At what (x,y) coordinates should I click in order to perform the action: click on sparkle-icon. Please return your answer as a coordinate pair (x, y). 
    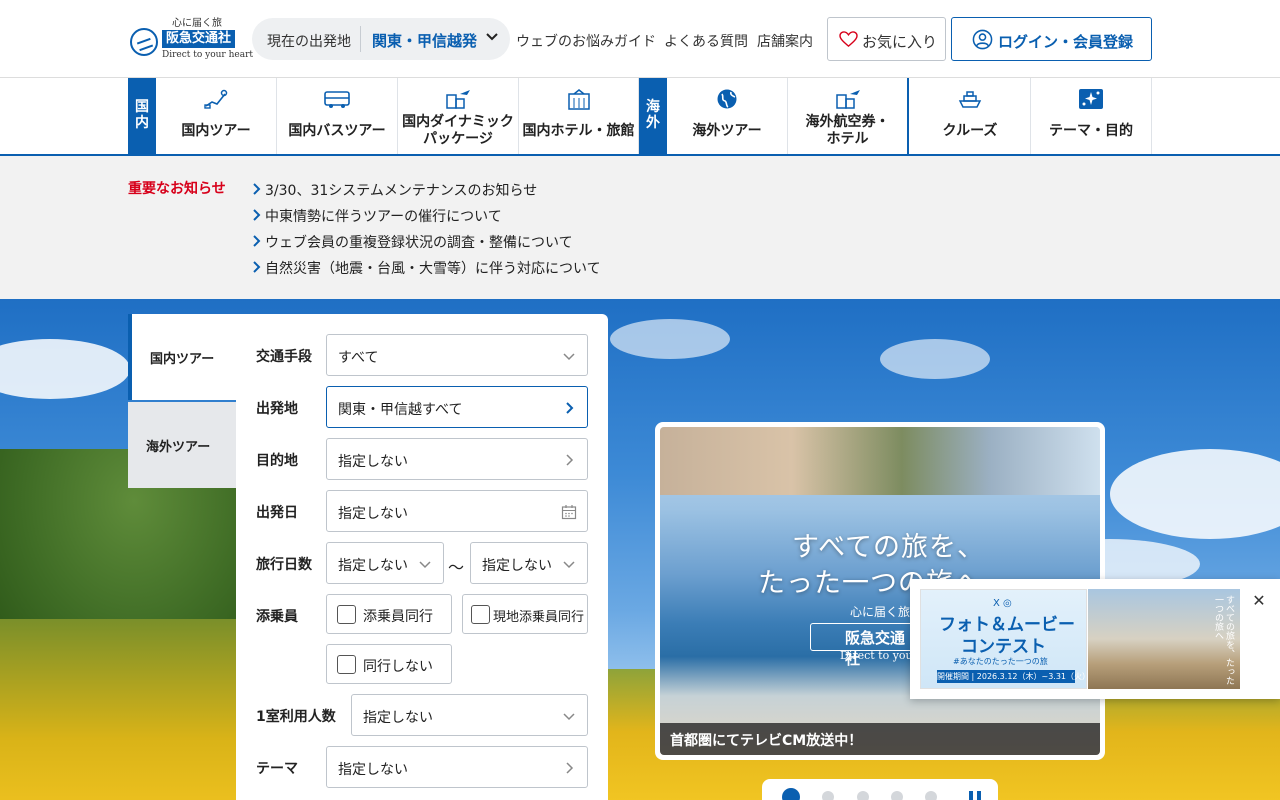
    Looking at the image, I should click on (1091, 99).